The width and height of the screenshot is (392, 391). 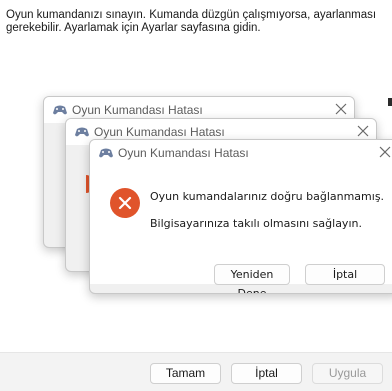 What do you see at coordinates (390, 102) in the screenshot?
I see `window-edge` at bounding box center [390, 102].